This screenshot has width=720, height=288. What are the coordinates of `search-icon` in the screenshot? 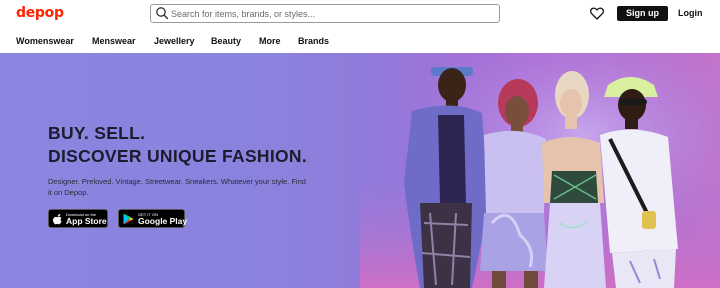 It's located at (162, 13).